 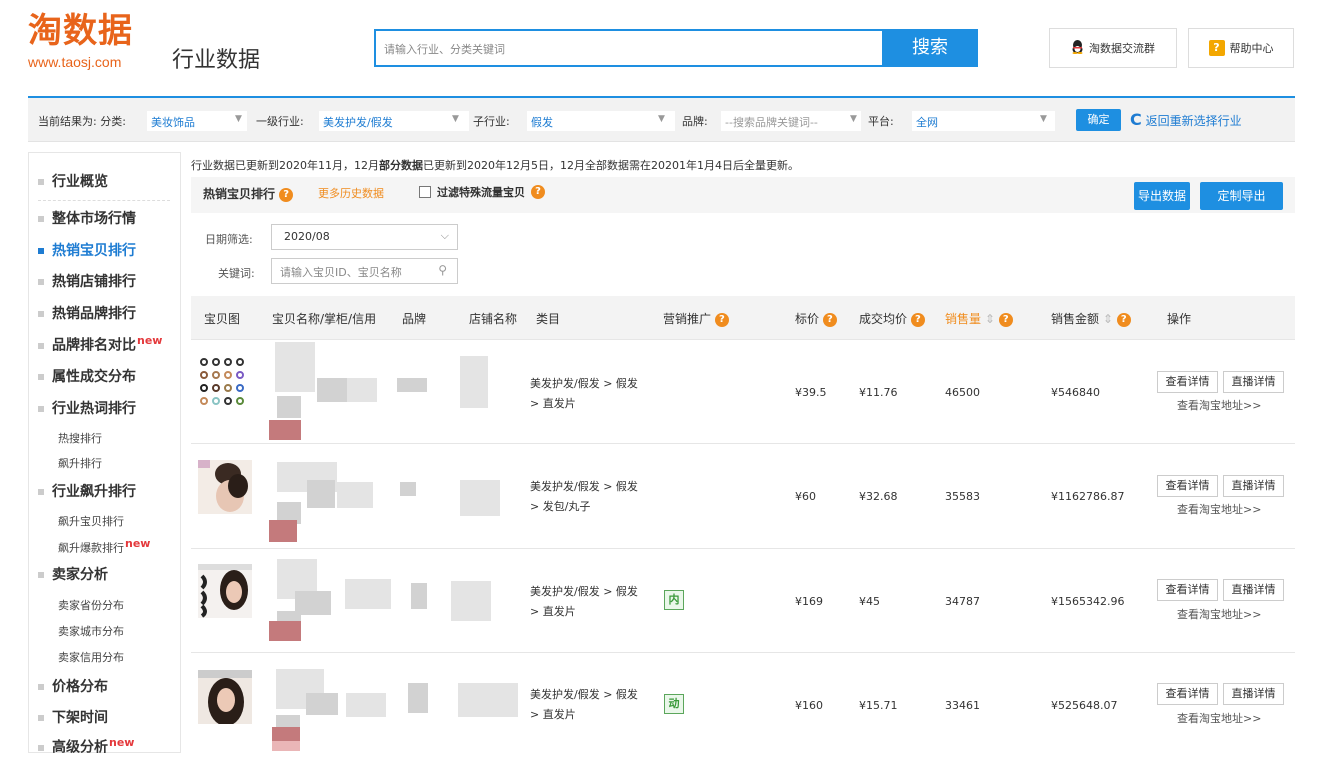 I want to click on more-history-link: 更多历史数据, so click(x=351, y=193).